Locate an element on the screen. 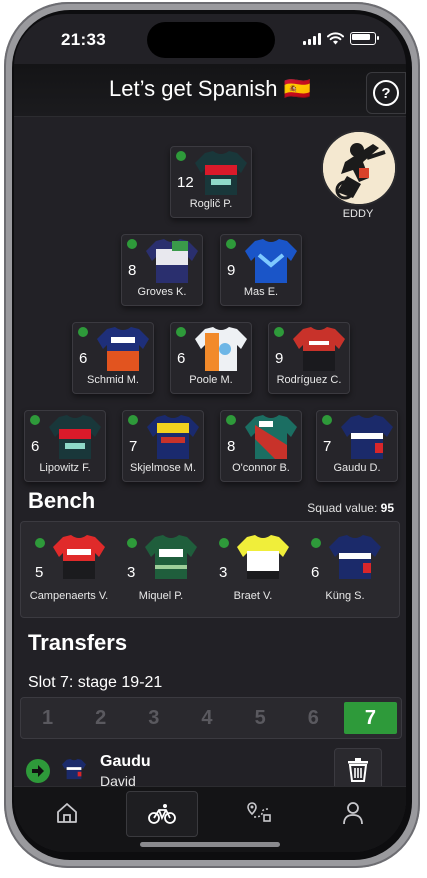 This screenshot has width=427, height=878. player-card: 6 Lipowitz F. is located at coordinates (65, 446).